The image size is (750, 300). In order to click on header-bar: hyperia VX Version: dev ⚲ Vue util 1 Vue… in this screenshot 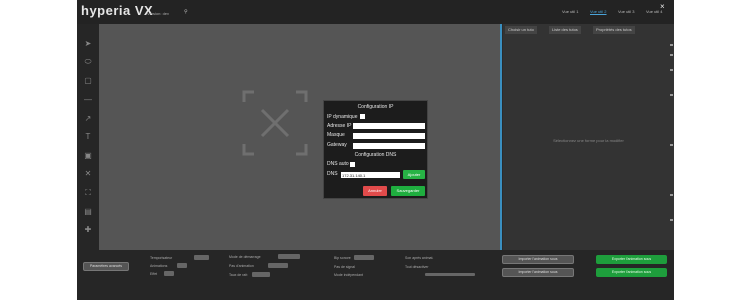, I will do `click(375, 12)`.